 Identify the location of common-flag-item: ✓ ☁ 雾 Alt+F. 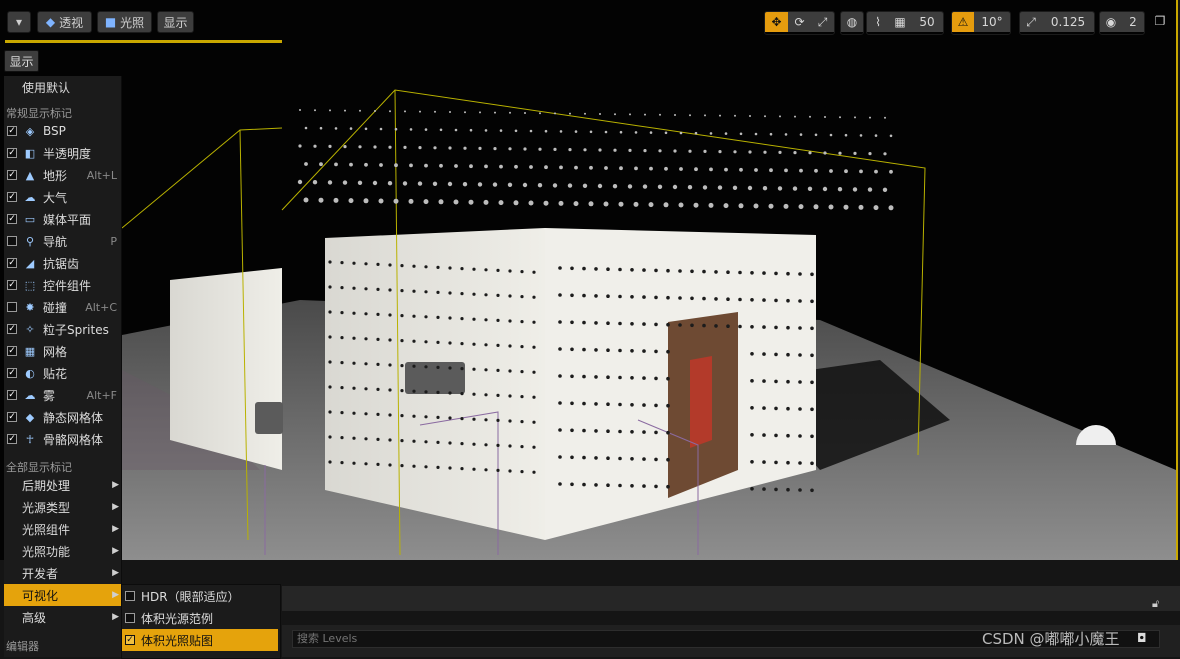
(62, 395).